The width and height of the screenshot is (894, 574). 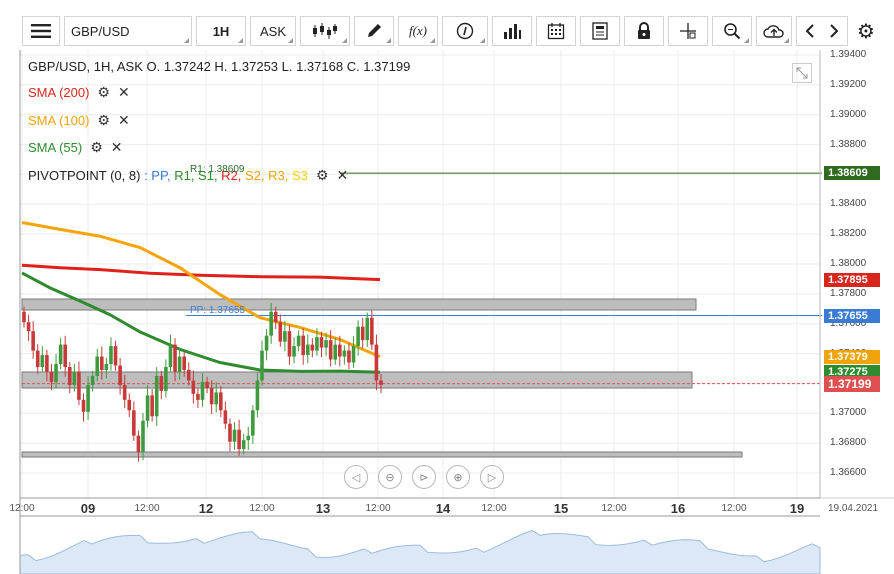 I want to click on pp-level-label: PP: 1.37655, so click(x=218, y=310).